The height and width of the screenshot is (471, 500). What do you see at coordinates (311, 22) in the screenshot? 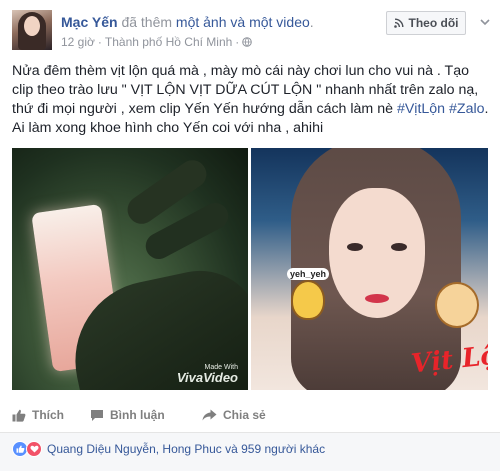
I see `header-period: .` at bounding box center [311, 22].